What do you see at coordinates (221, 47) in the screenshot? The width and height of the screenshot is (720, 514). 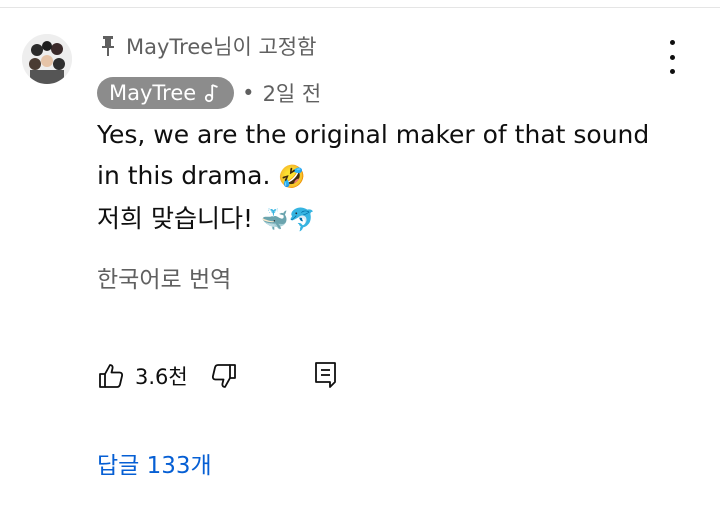 I see `pinned-label: MayTree님이 고정함` at bounding box center [221, 47].